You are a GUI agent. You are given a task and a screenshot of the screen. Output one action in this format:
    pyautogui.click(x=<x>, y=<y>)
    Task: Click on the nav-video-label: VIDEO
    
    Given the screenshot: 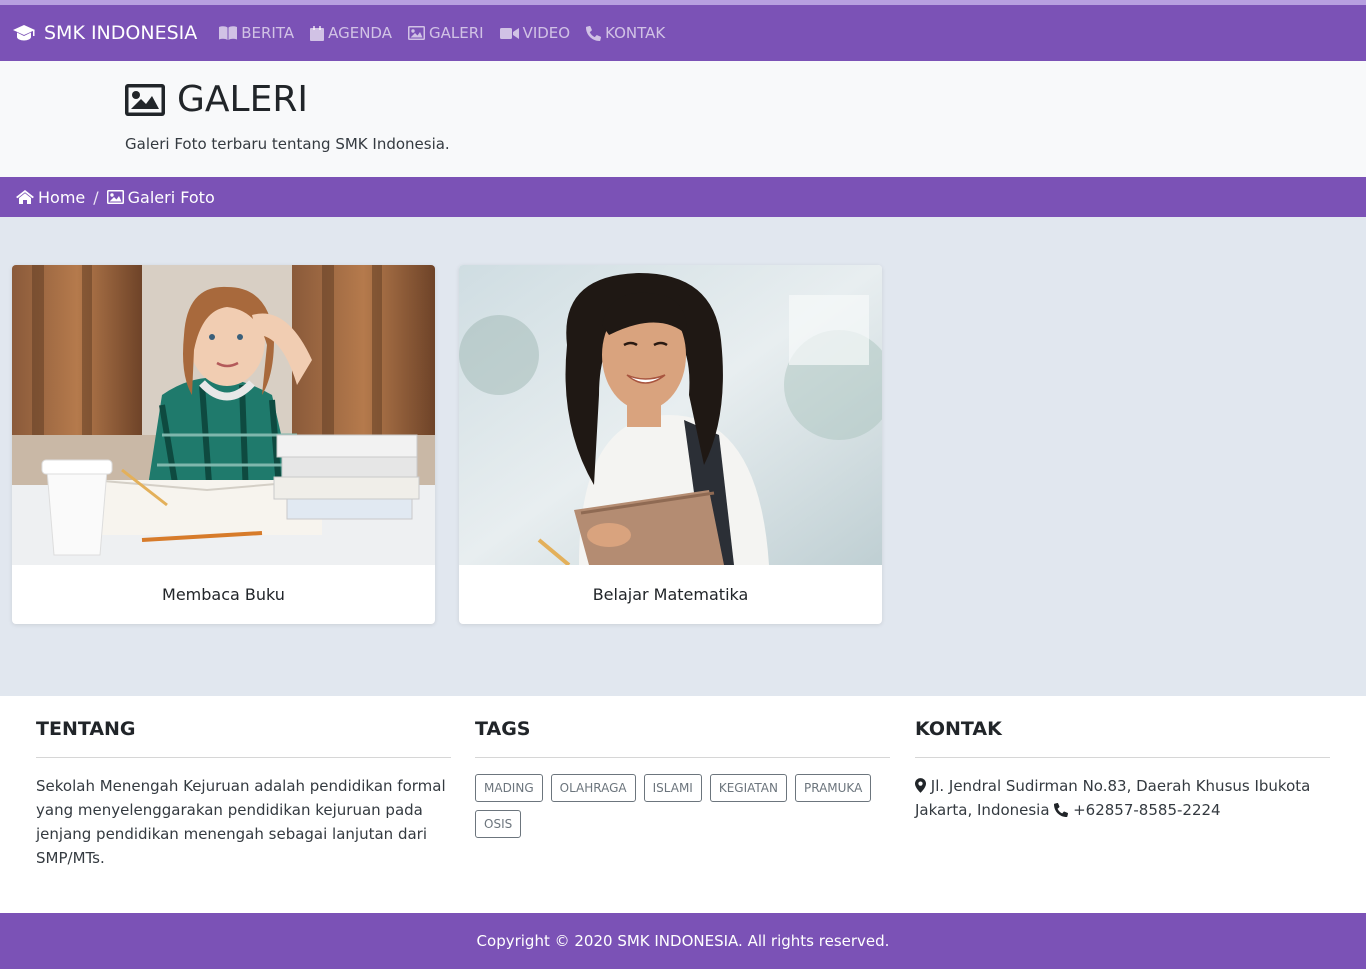 What is the action you would take?
    pyautogui.click(x=546, y=33)
    